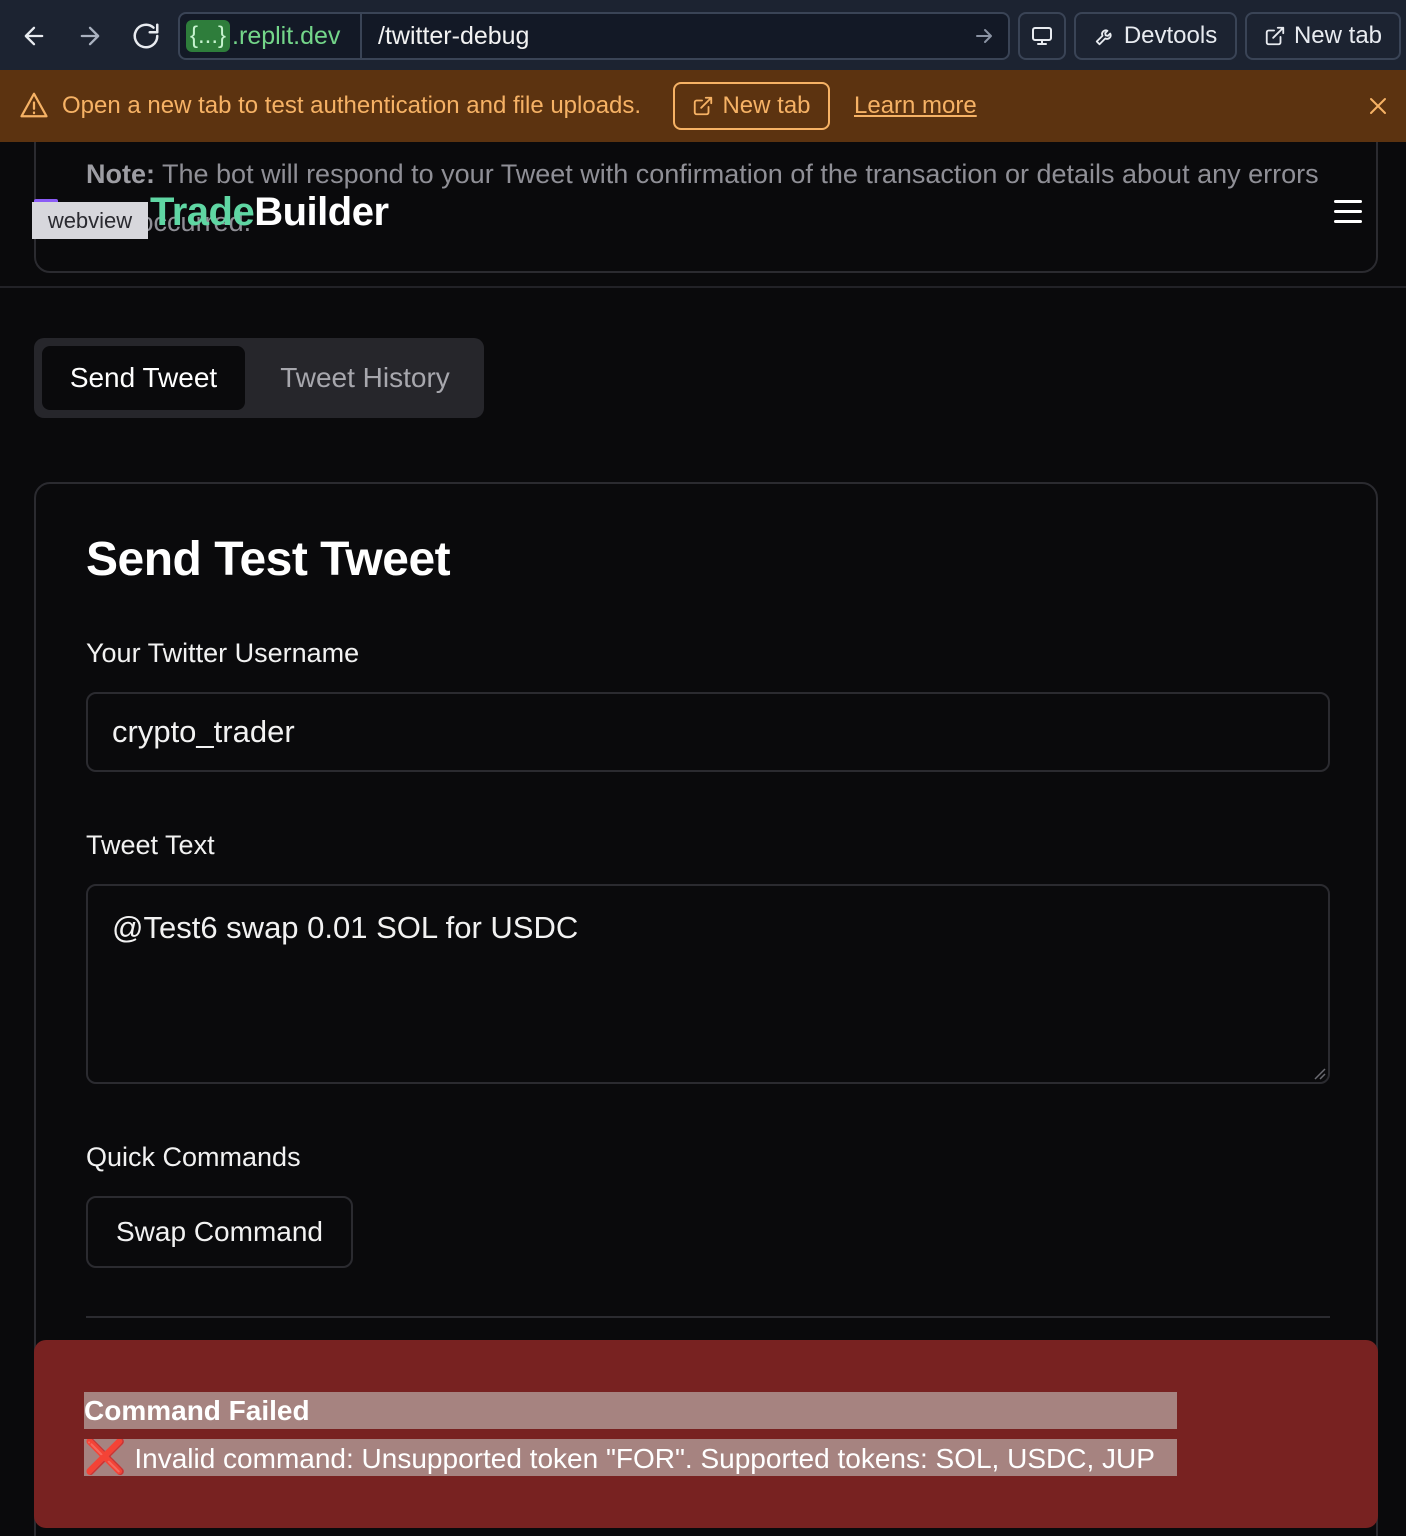 The height and width of the screenshot is (1536, 1406). What do you see at coordinates (34, 105) in the screenshot?
I see `warning-triangle-icon` at bounding box center [34, 105].